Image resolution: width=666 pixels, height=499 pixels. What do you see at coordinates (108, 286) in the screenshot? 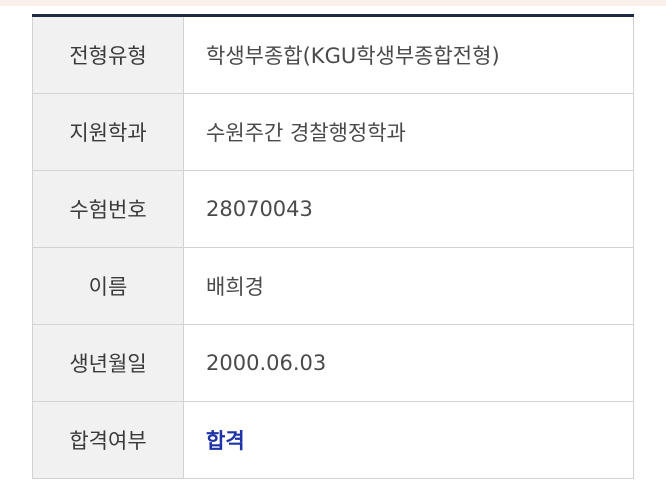
I see `row-label-name: 이름` at bounding box center [108, 286].